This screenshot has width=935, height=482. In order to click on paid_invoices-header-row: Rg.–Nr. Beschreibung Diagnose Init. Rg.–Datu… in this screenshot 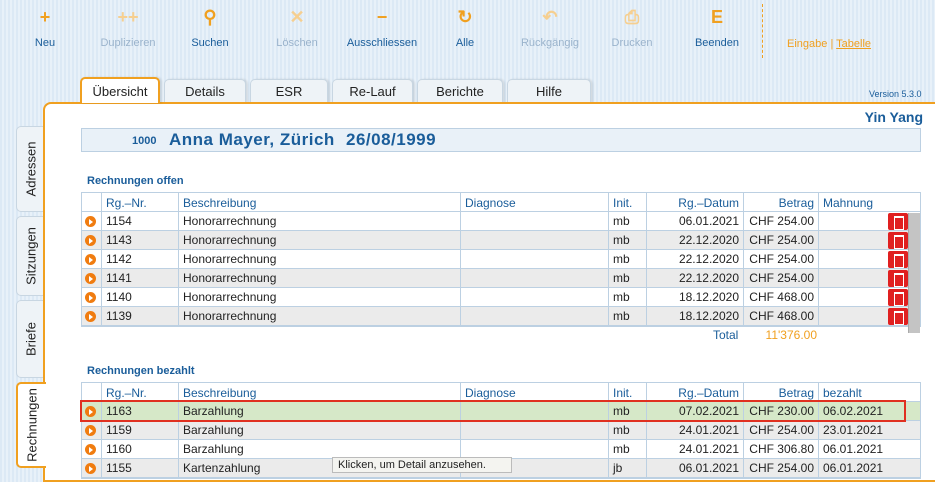, I will do `click(501, 392)`.